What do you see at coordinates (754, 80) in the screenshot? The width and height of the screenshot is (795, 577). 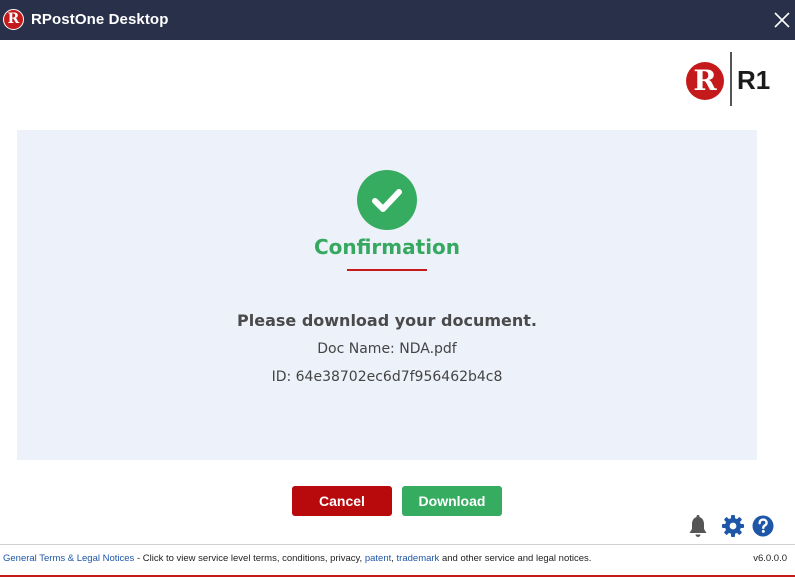 I see `logo-text: R1` at bounding box center [754, 80].